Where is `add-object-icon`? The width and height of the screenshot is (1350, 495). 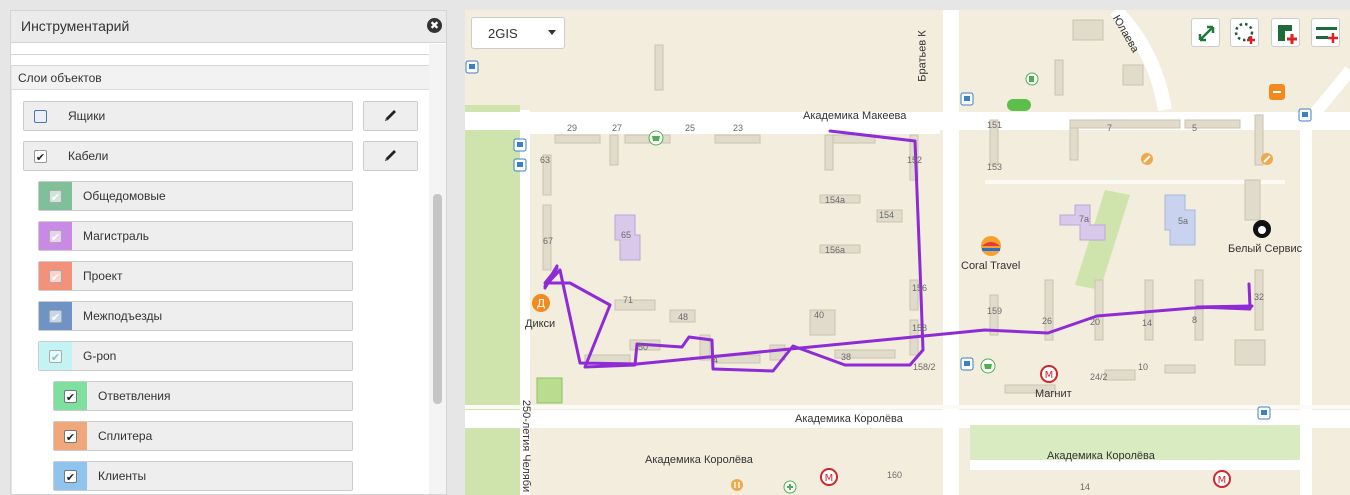 add-object-icon is located at coordinates (1287, 34).